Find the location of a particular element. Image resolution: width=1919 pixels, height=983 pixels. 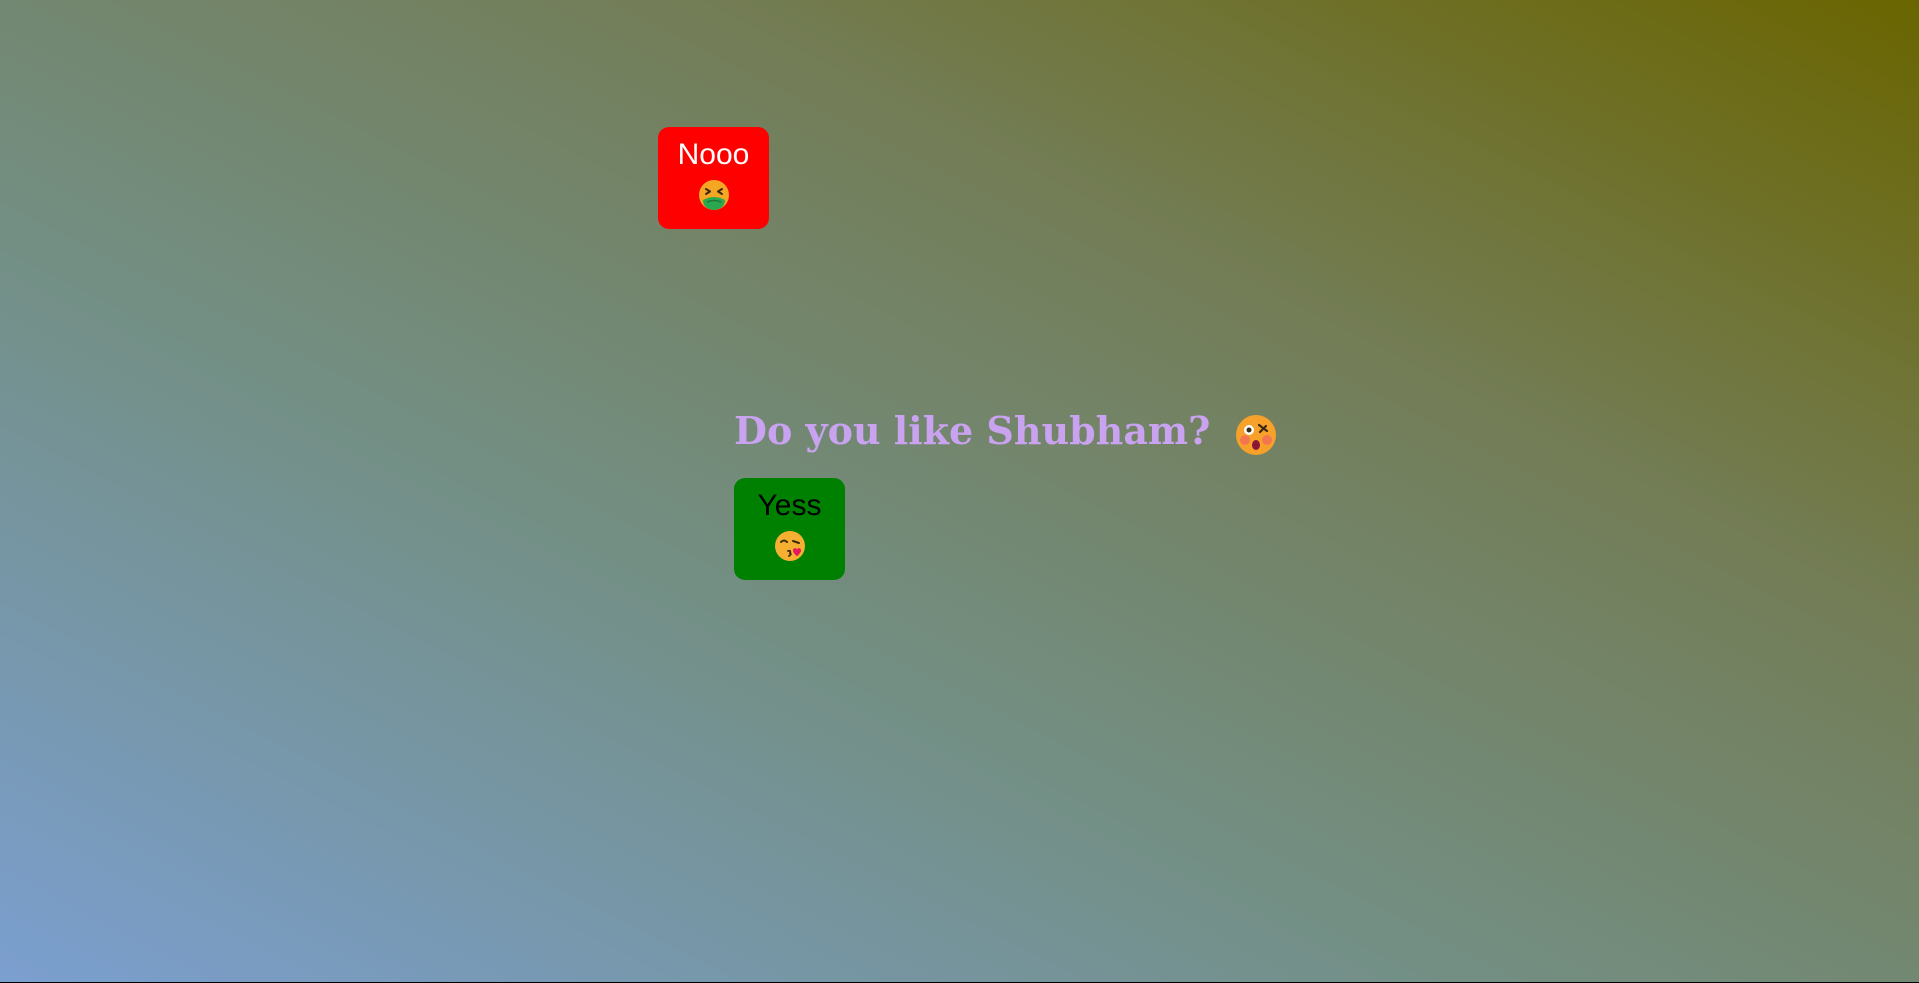

yes-button: Yess is located at coordinates (789, 529).